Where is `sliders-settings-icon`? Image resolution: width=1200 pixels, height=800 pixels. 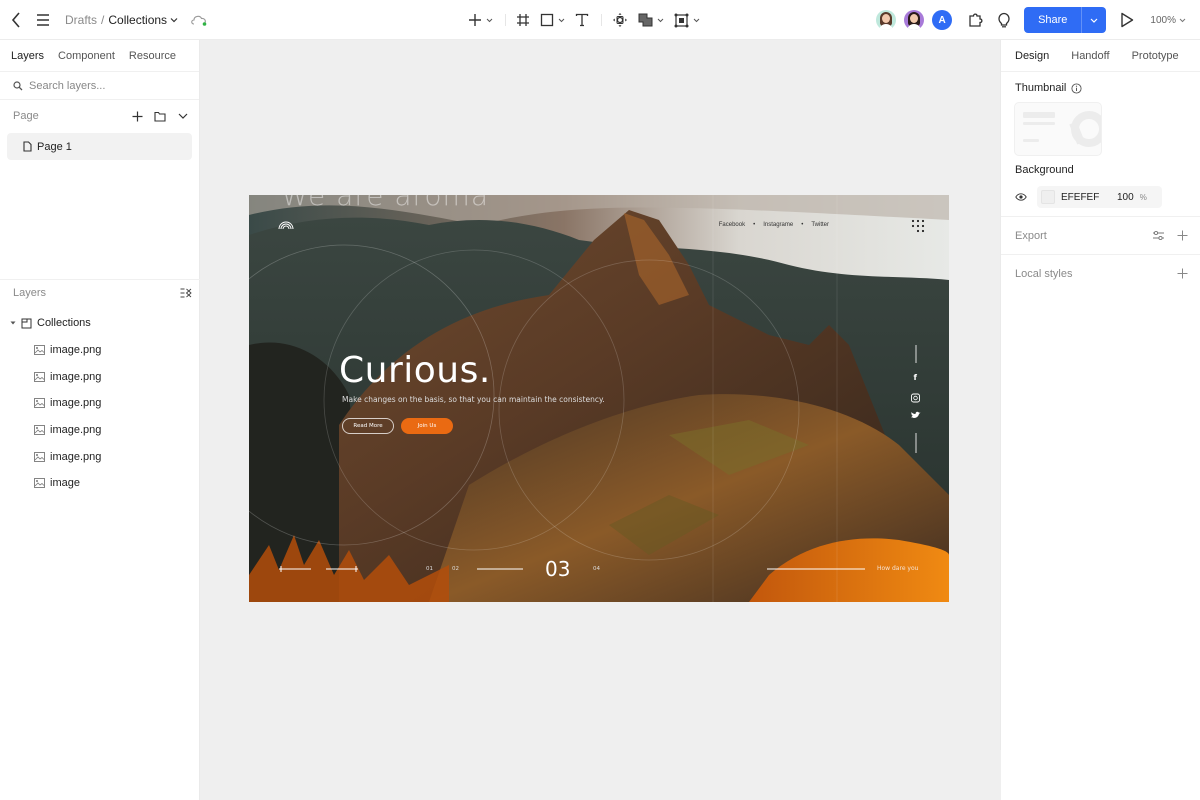
sliders-settings-icon is located at coordinates (1158, 235).